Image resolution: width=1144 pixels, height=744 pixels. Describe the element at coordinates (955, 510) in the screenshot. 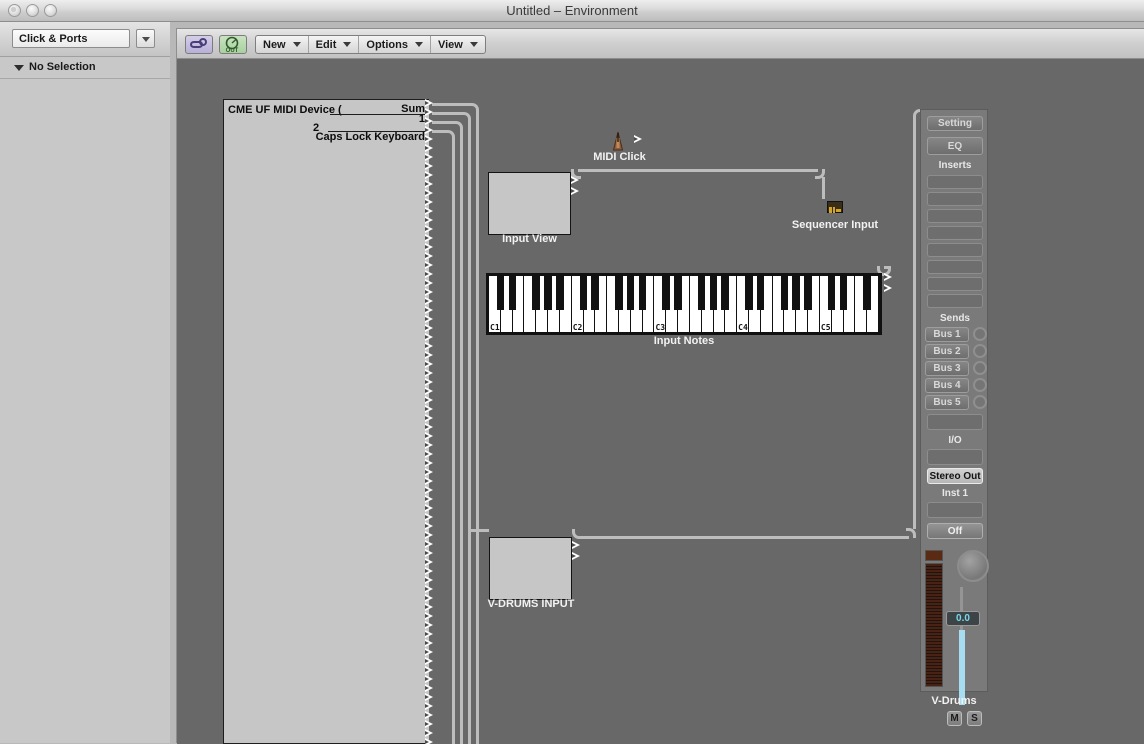

I see `instrument-slot` at that location.